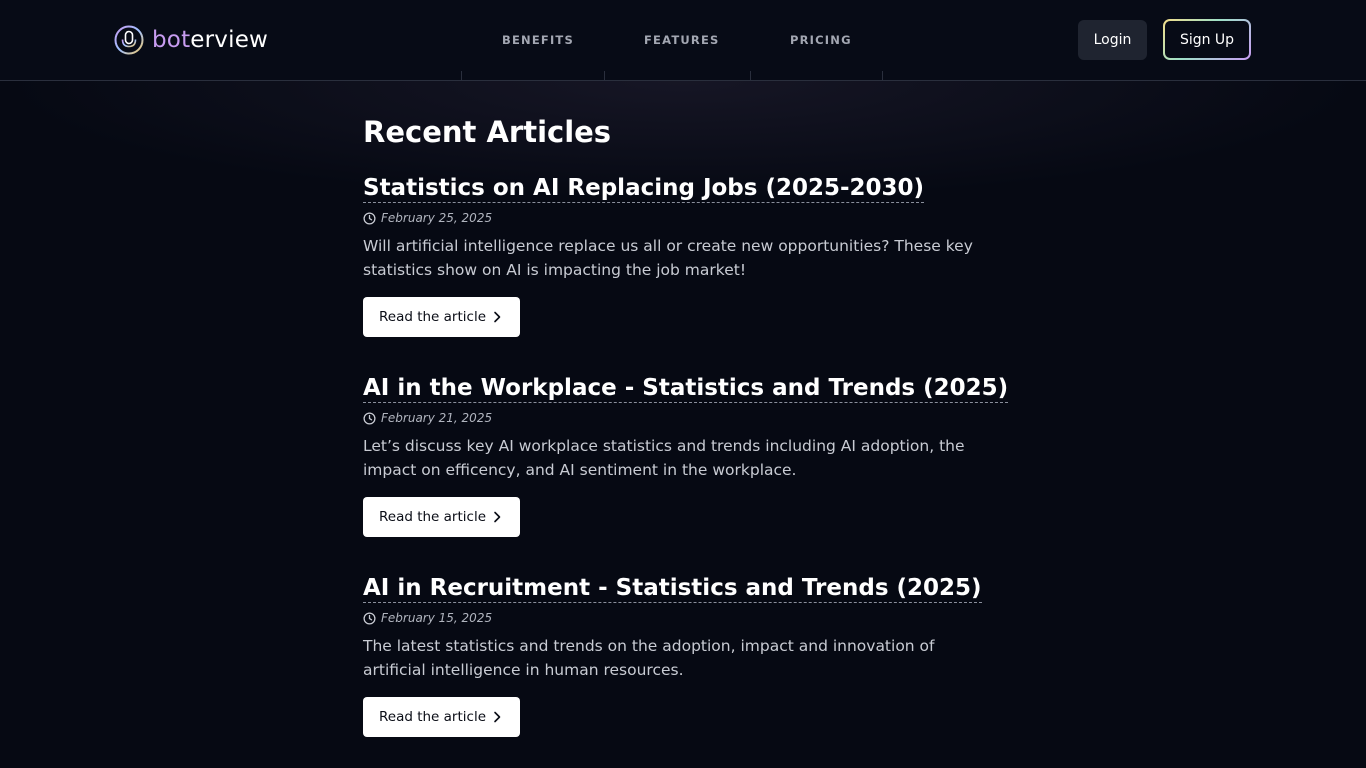  I want to click on article-date-text: February 25, 2025, so click(437, 218).